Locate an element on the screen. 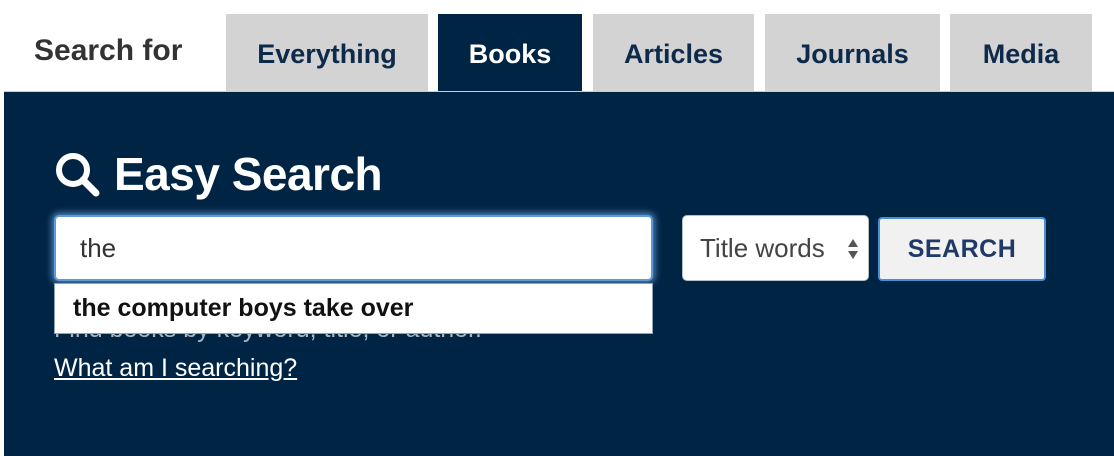  search-for-label: Search for is located at coordinates (108, 50).